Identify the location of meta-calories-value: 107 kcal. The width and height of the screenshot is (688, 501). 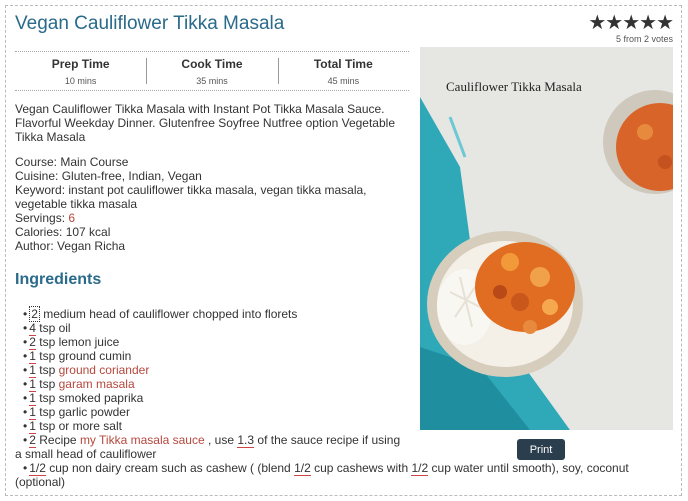
(88, 232).